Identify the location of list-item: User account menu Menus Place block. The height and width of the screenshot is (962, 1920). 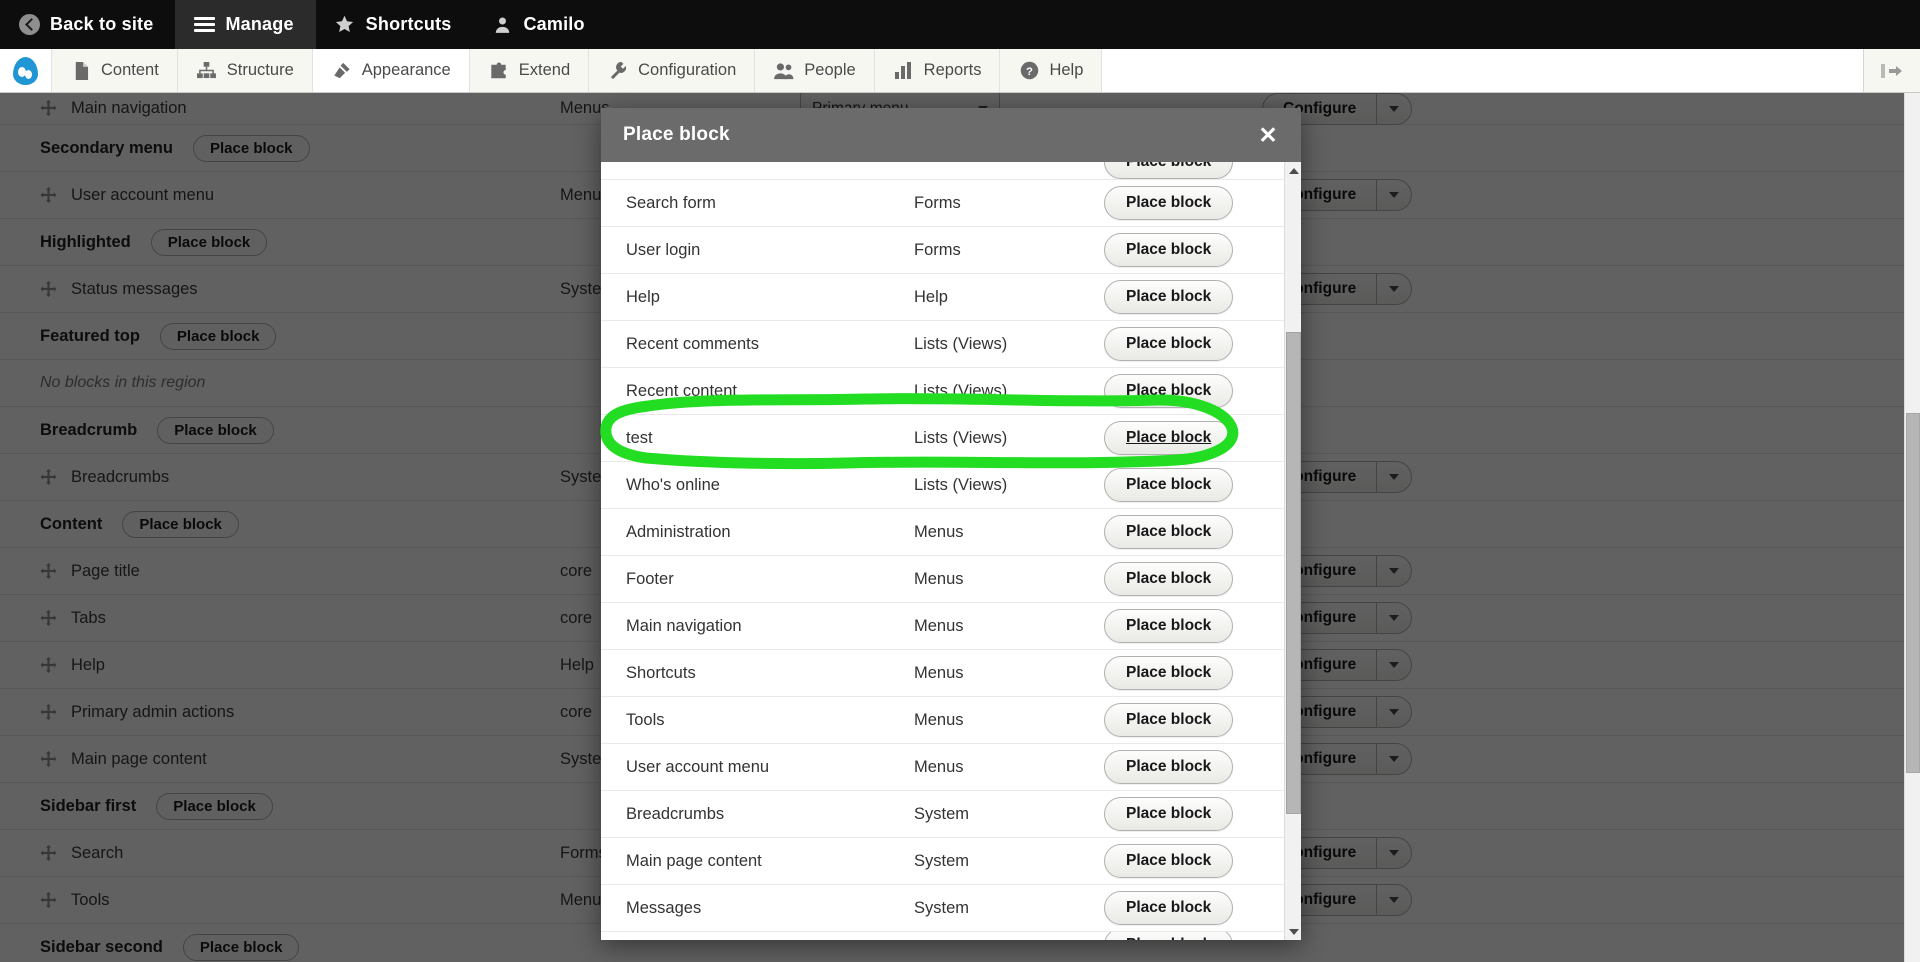
(942, 767).